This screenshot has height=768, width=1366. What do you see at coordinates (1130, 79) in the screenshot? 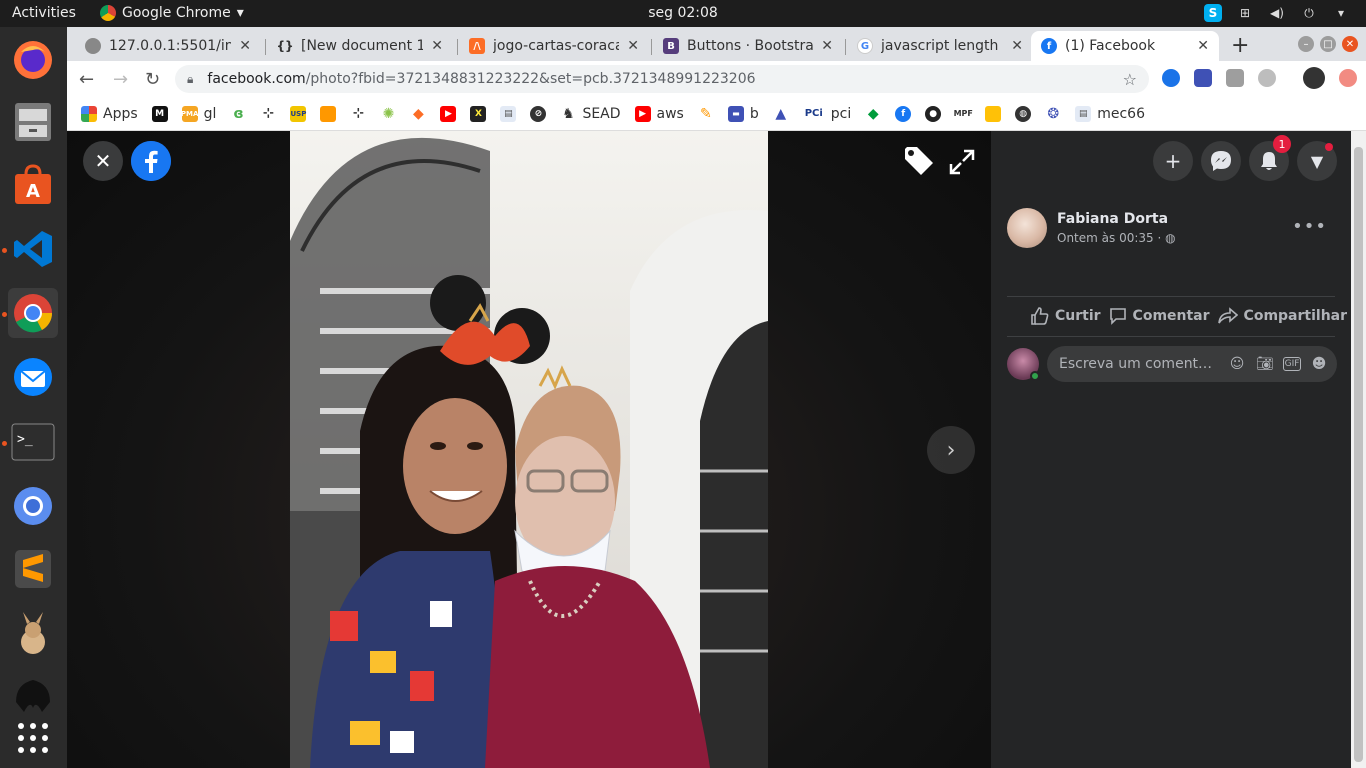
I see `bookmark-star-icon: ☆` at bounding box center [1130, 79].